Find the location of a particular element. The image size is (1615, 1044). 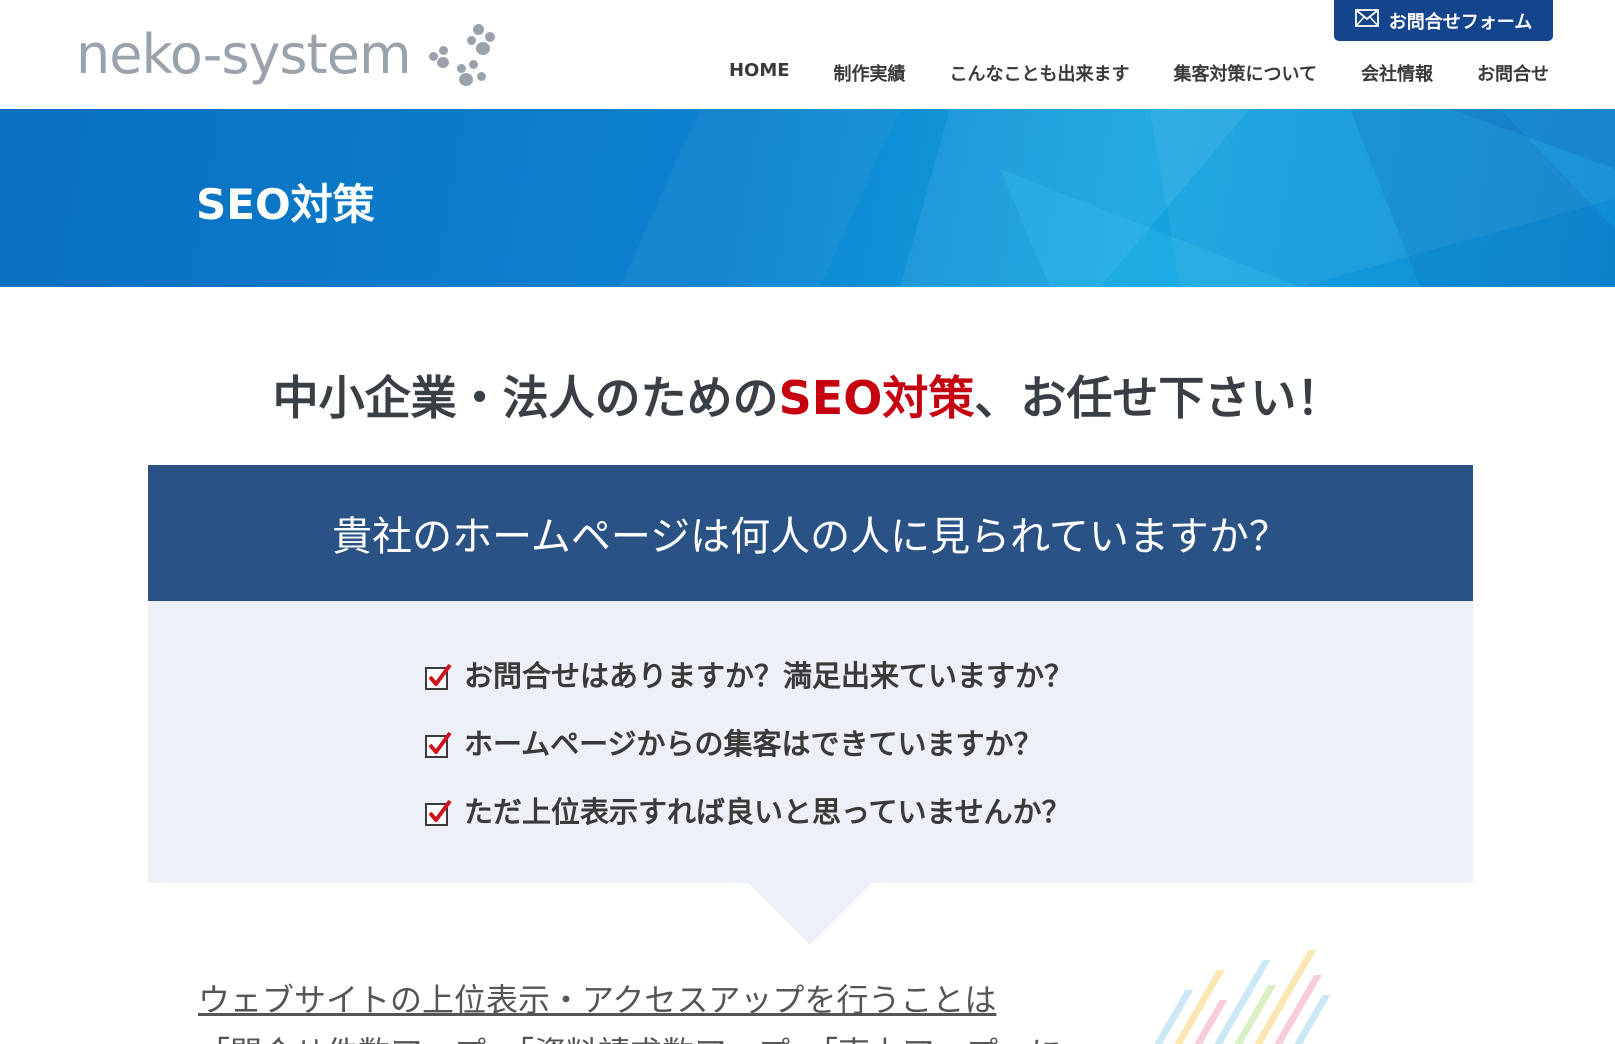

nav-marketing: 集客対策について is located at coordinates (1245, 73).